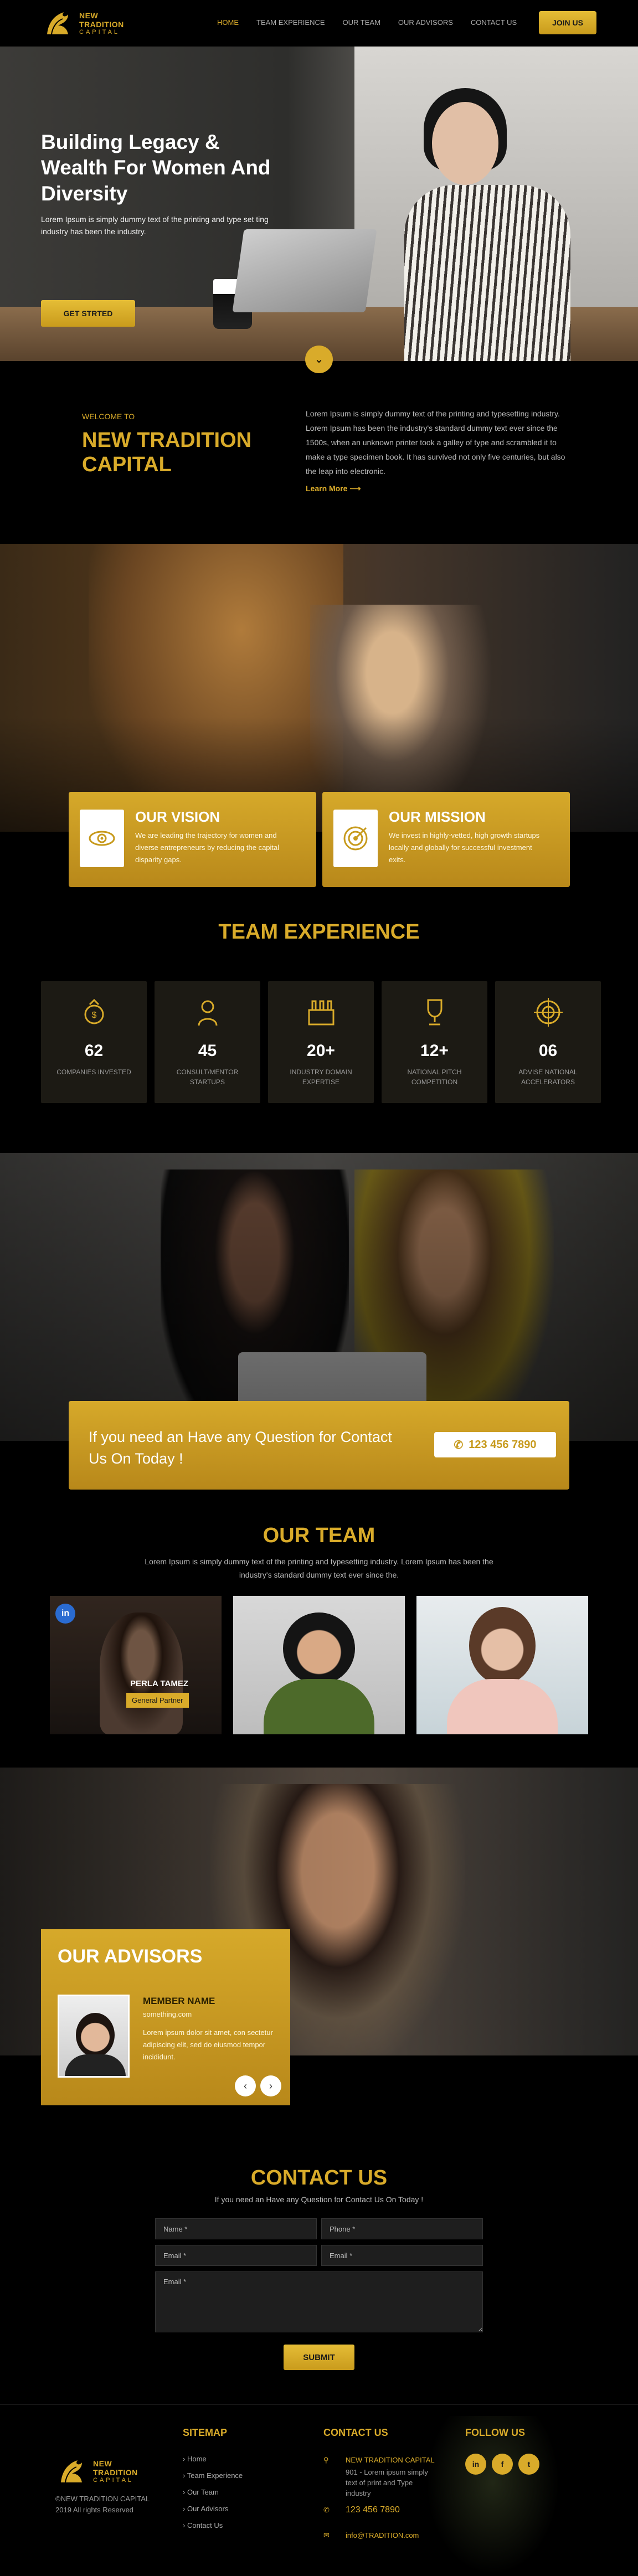 This screenshot has width=638, height=2576. What do you see at coordinates (213, 2475) in the screenshot?
I see `sitemap-team-experience: › Team Experience` at bounding box center [213, 2475].